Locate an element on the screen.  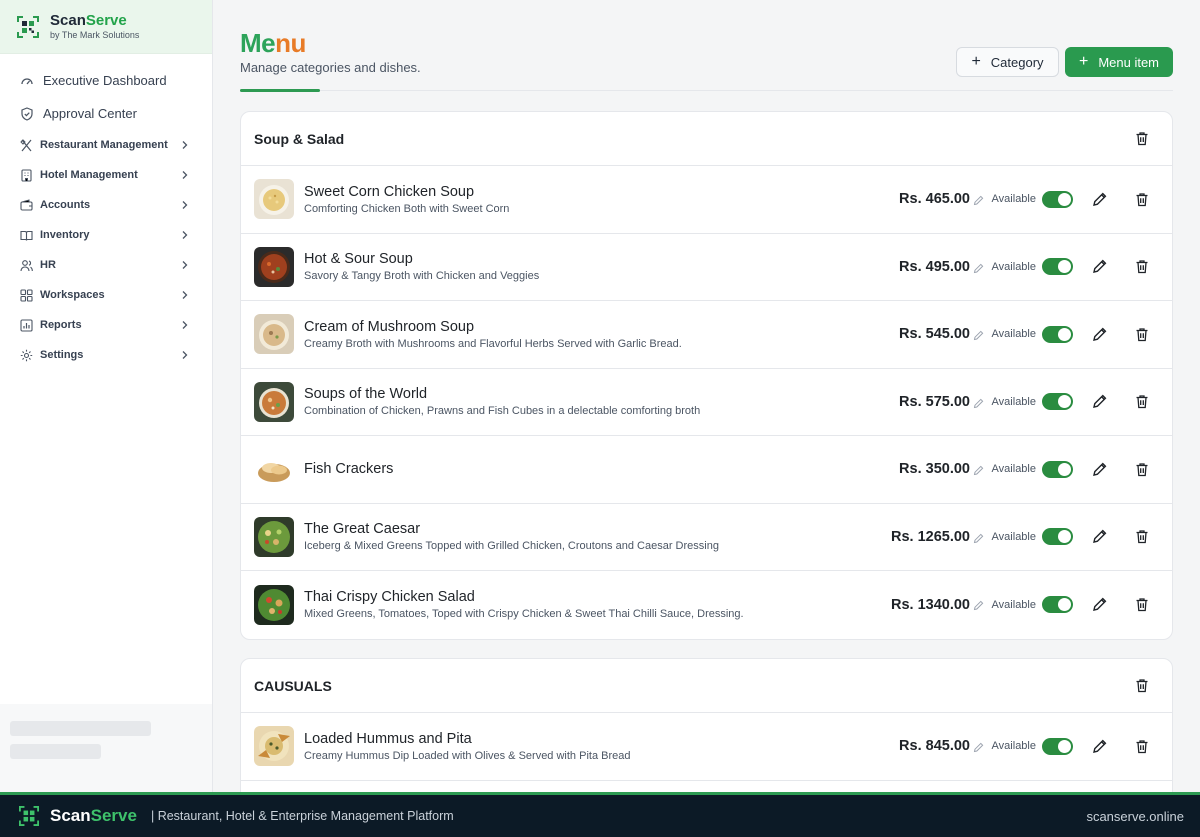
sidebar-item-label: Workspaces is located at coordinates (72, 295).